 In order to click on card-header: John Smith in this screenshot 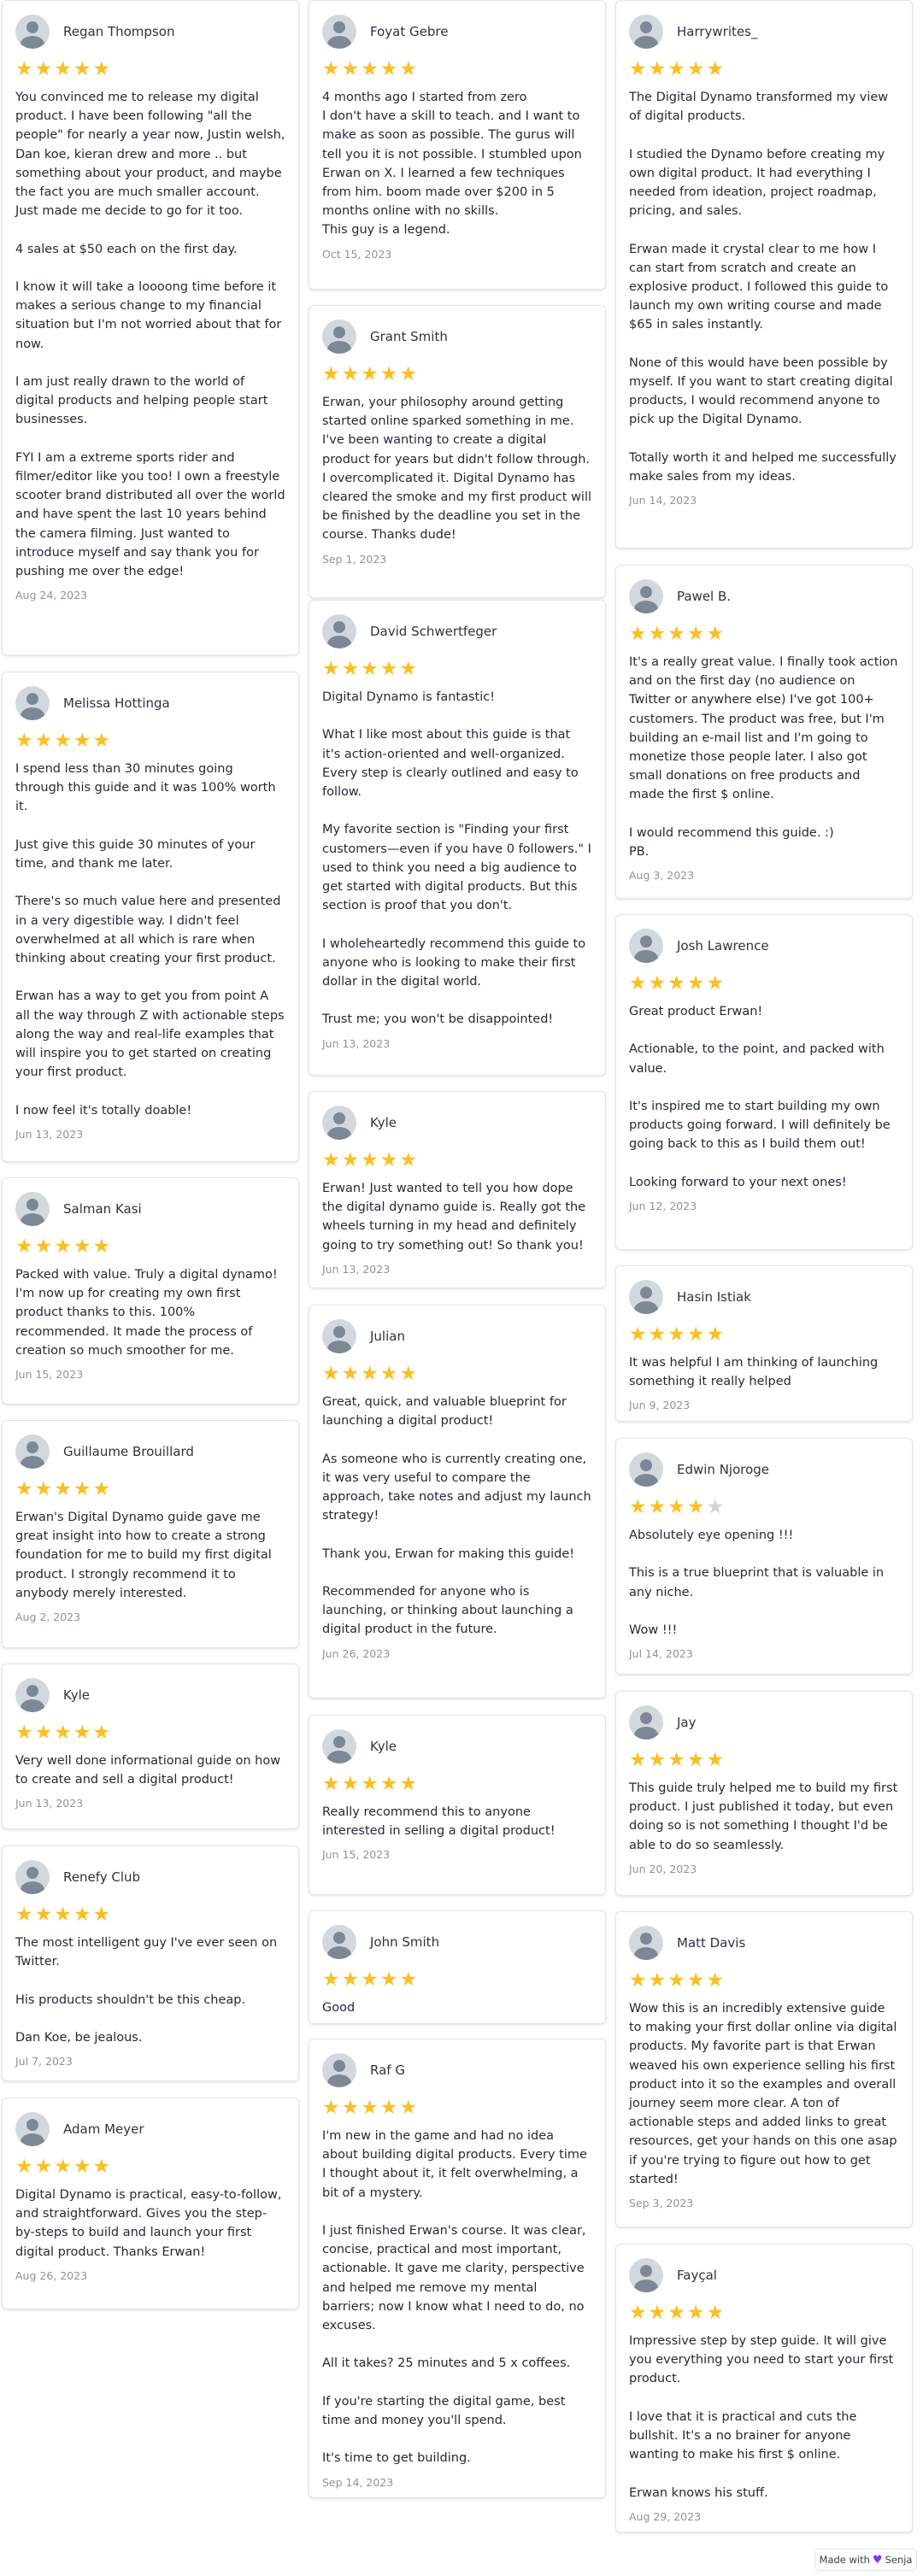, I will do `click(457, 1942)`.